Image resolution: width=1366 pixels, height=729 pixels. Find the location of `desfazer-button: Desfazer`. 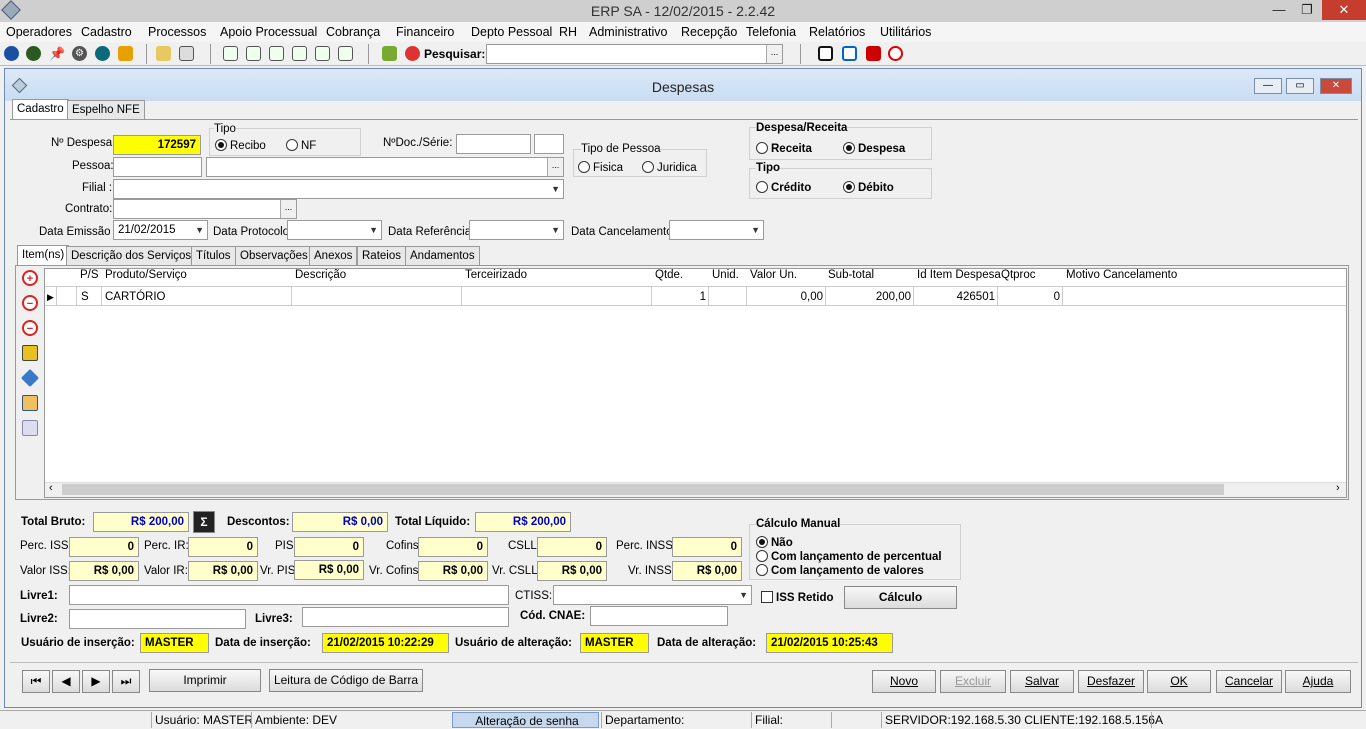

desfazer-button: Desfazer is located at coordinates (1111, 681).